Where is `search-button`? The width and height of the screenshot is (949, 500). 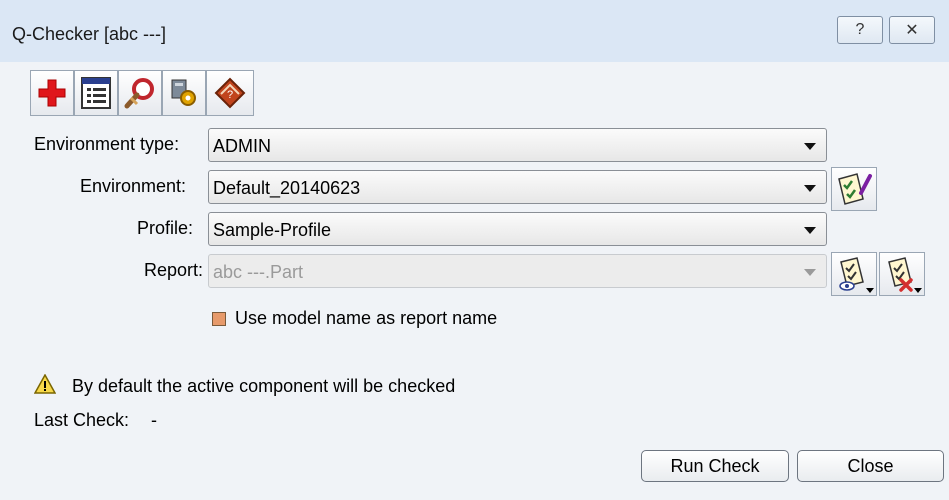 search-button is located at coordinates (140, 93).